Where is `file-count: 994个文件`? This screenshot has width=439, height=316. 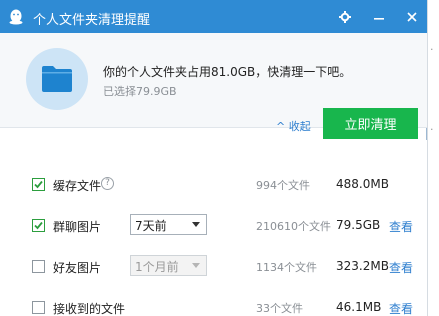
file-count: 994个文件 is located at coordinates (283, 185).